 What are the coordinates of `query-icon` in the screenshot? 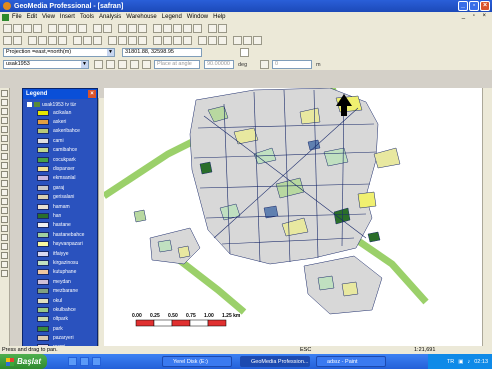 It's located at (62, 40).